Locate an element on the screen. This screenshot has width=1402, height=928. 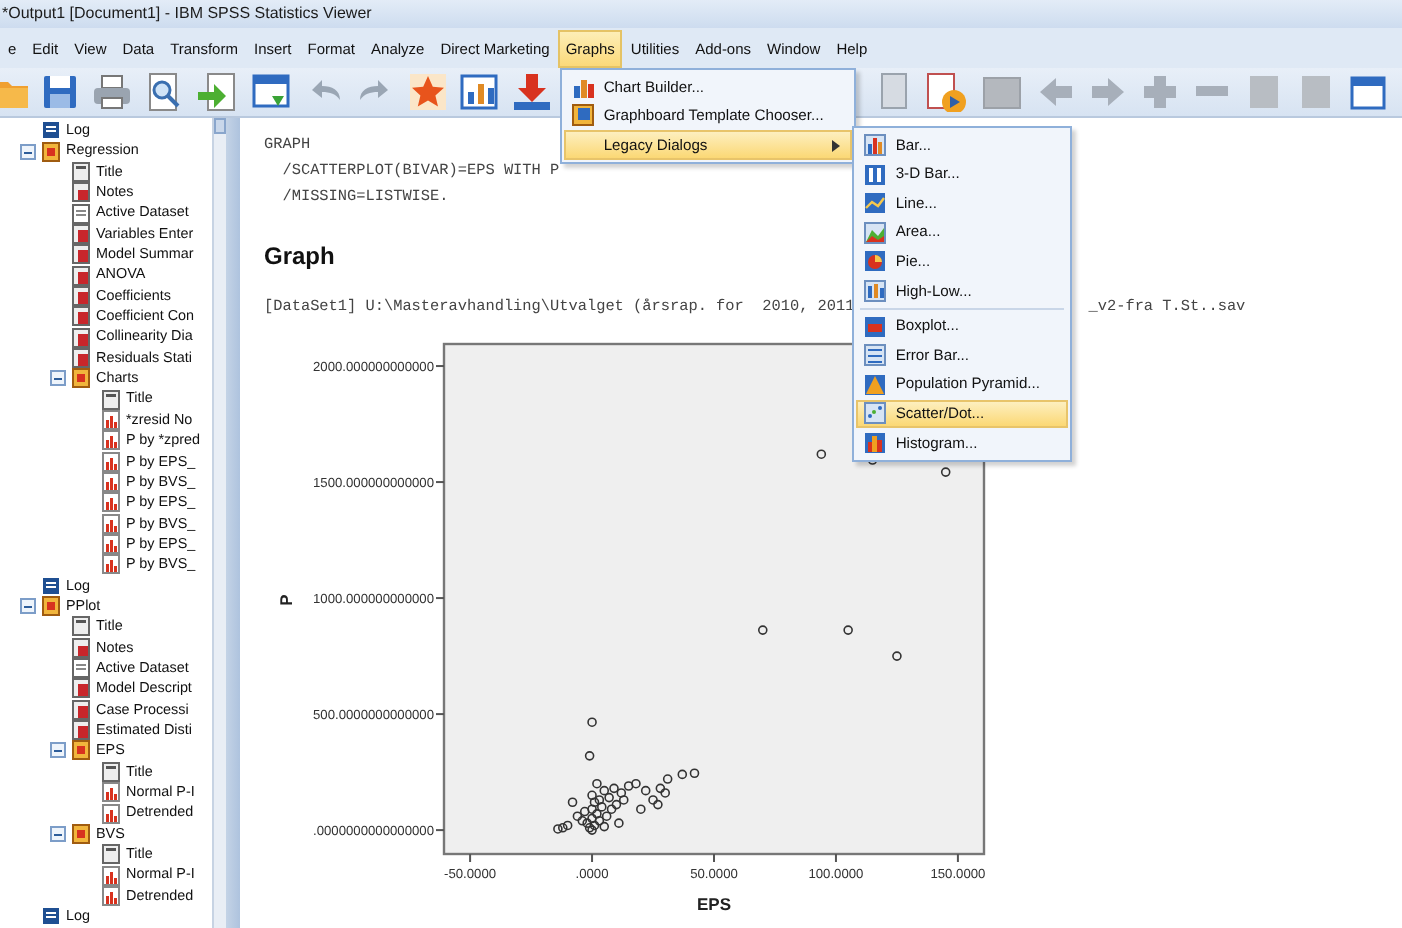
section-heading: Graph is located at coordinates (299, 256).